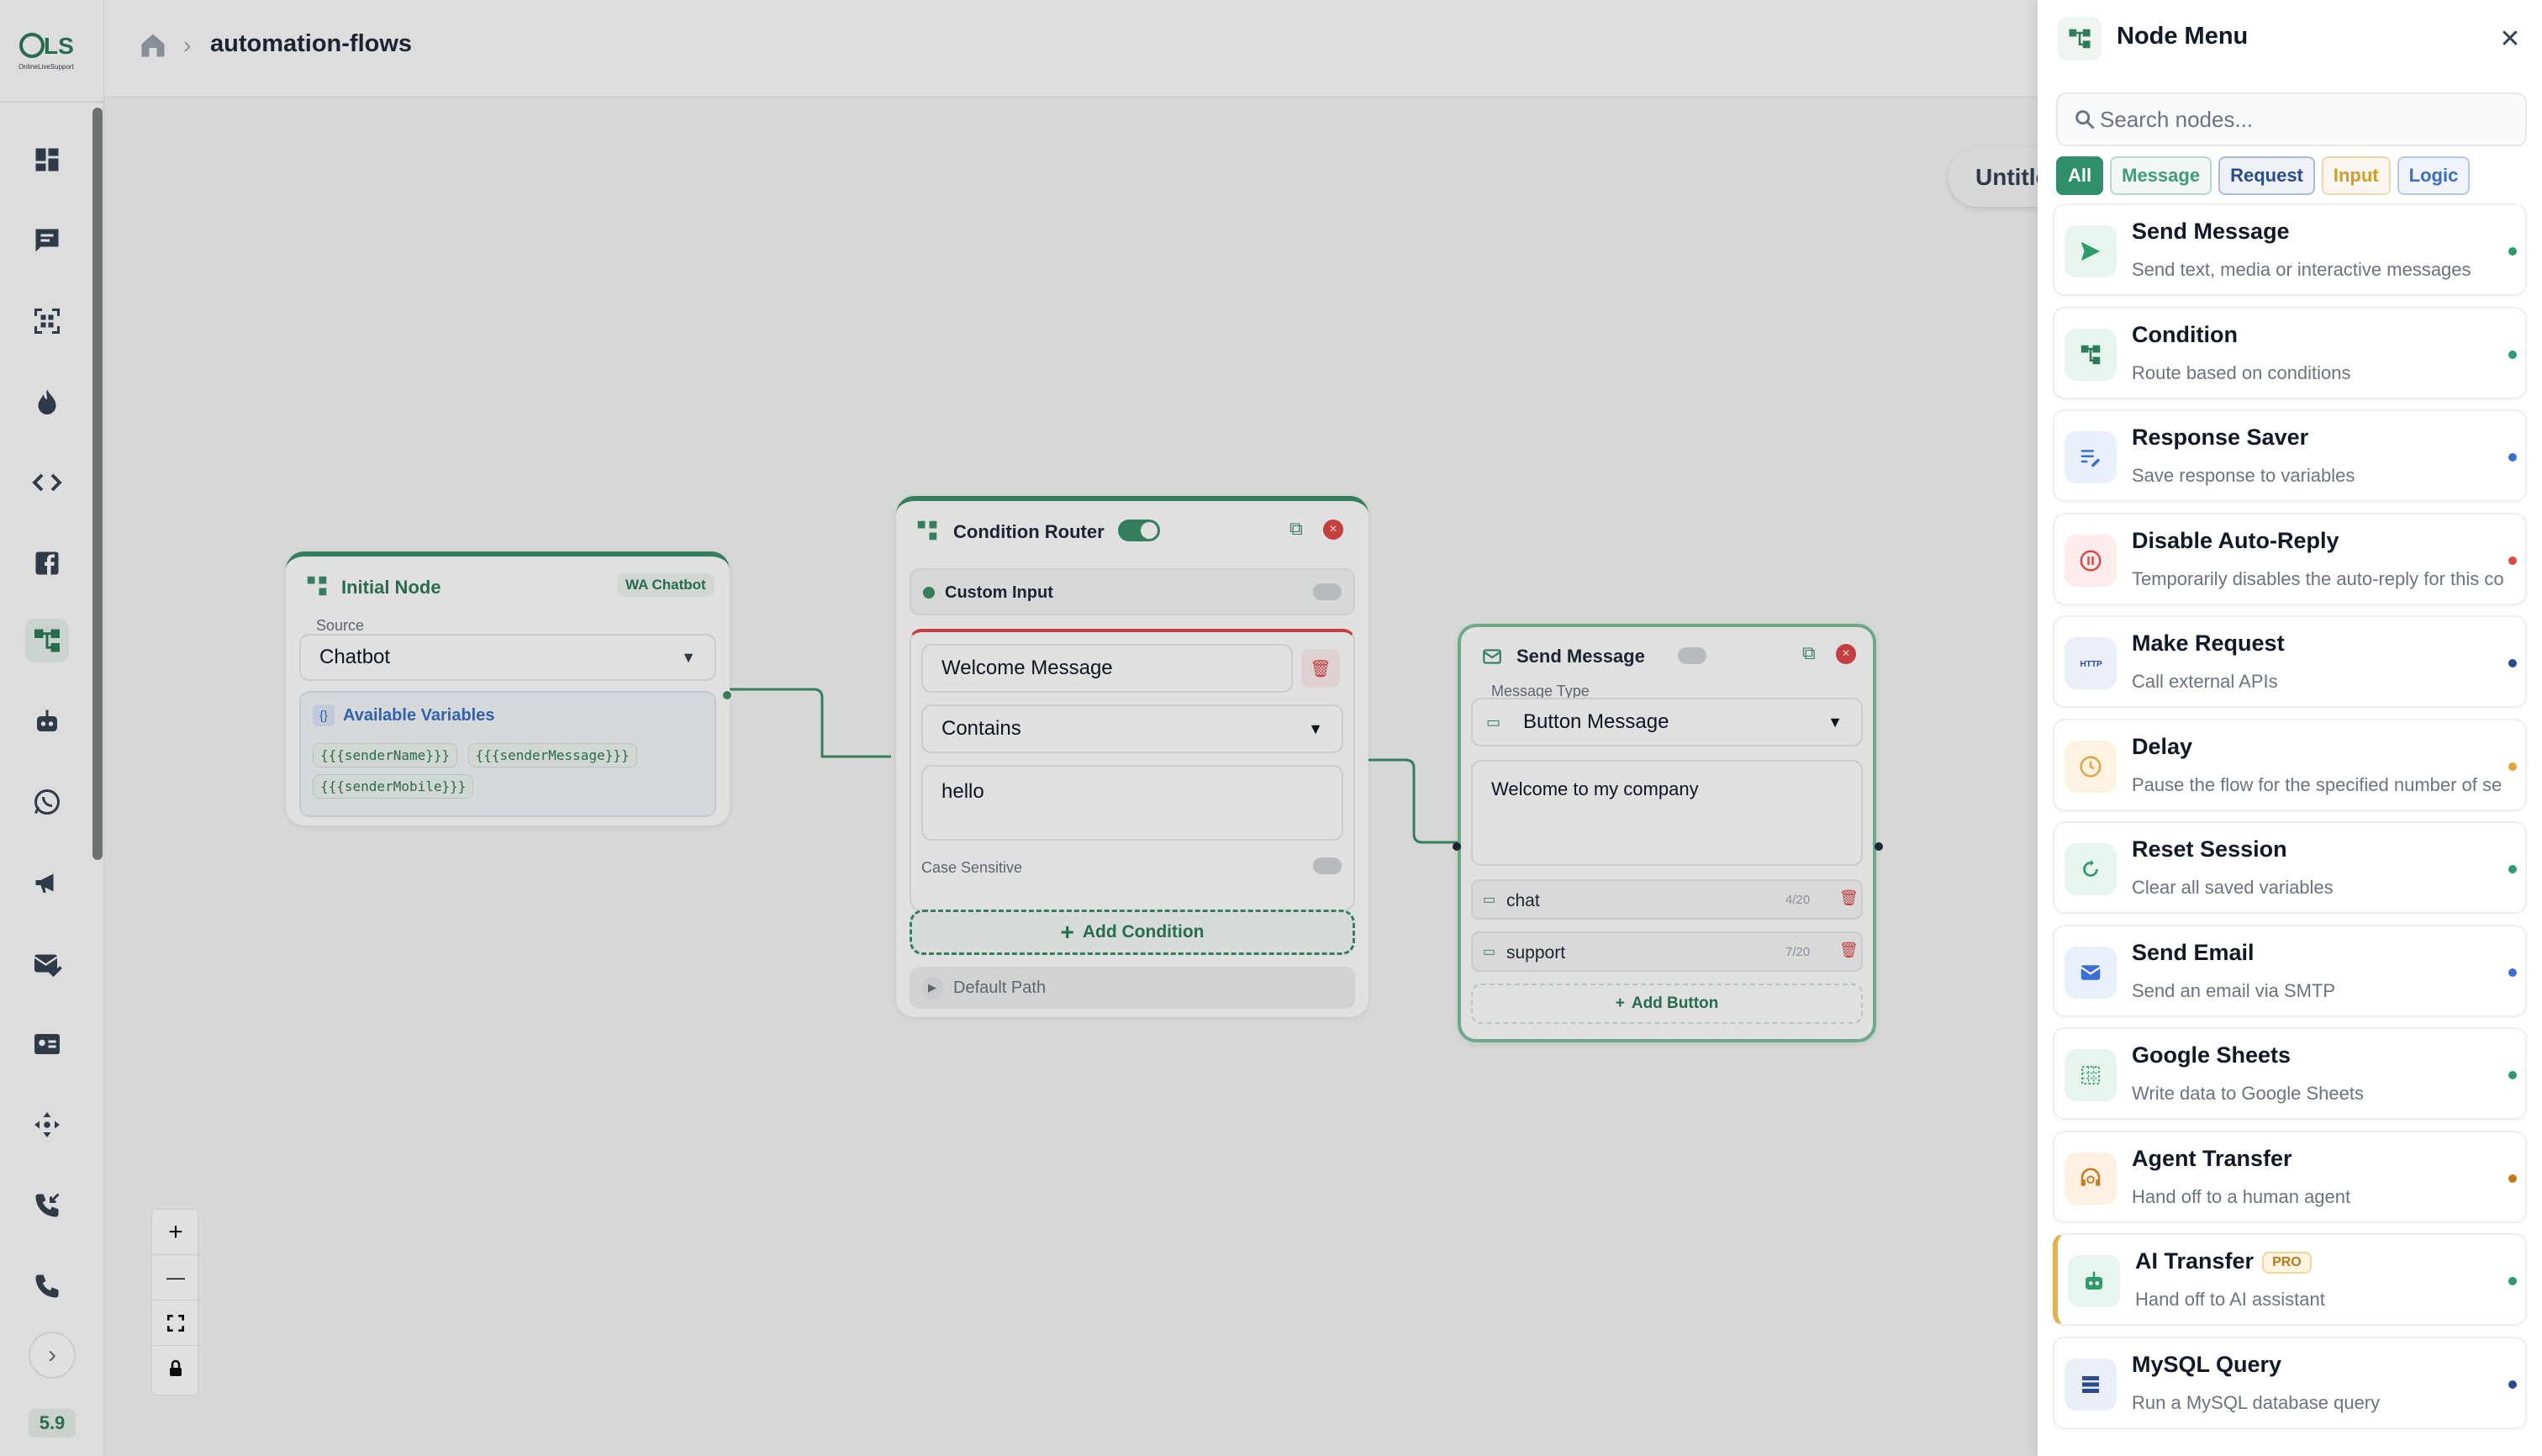  I want to click on node-item-title: Send Message, so click(2211, 231).